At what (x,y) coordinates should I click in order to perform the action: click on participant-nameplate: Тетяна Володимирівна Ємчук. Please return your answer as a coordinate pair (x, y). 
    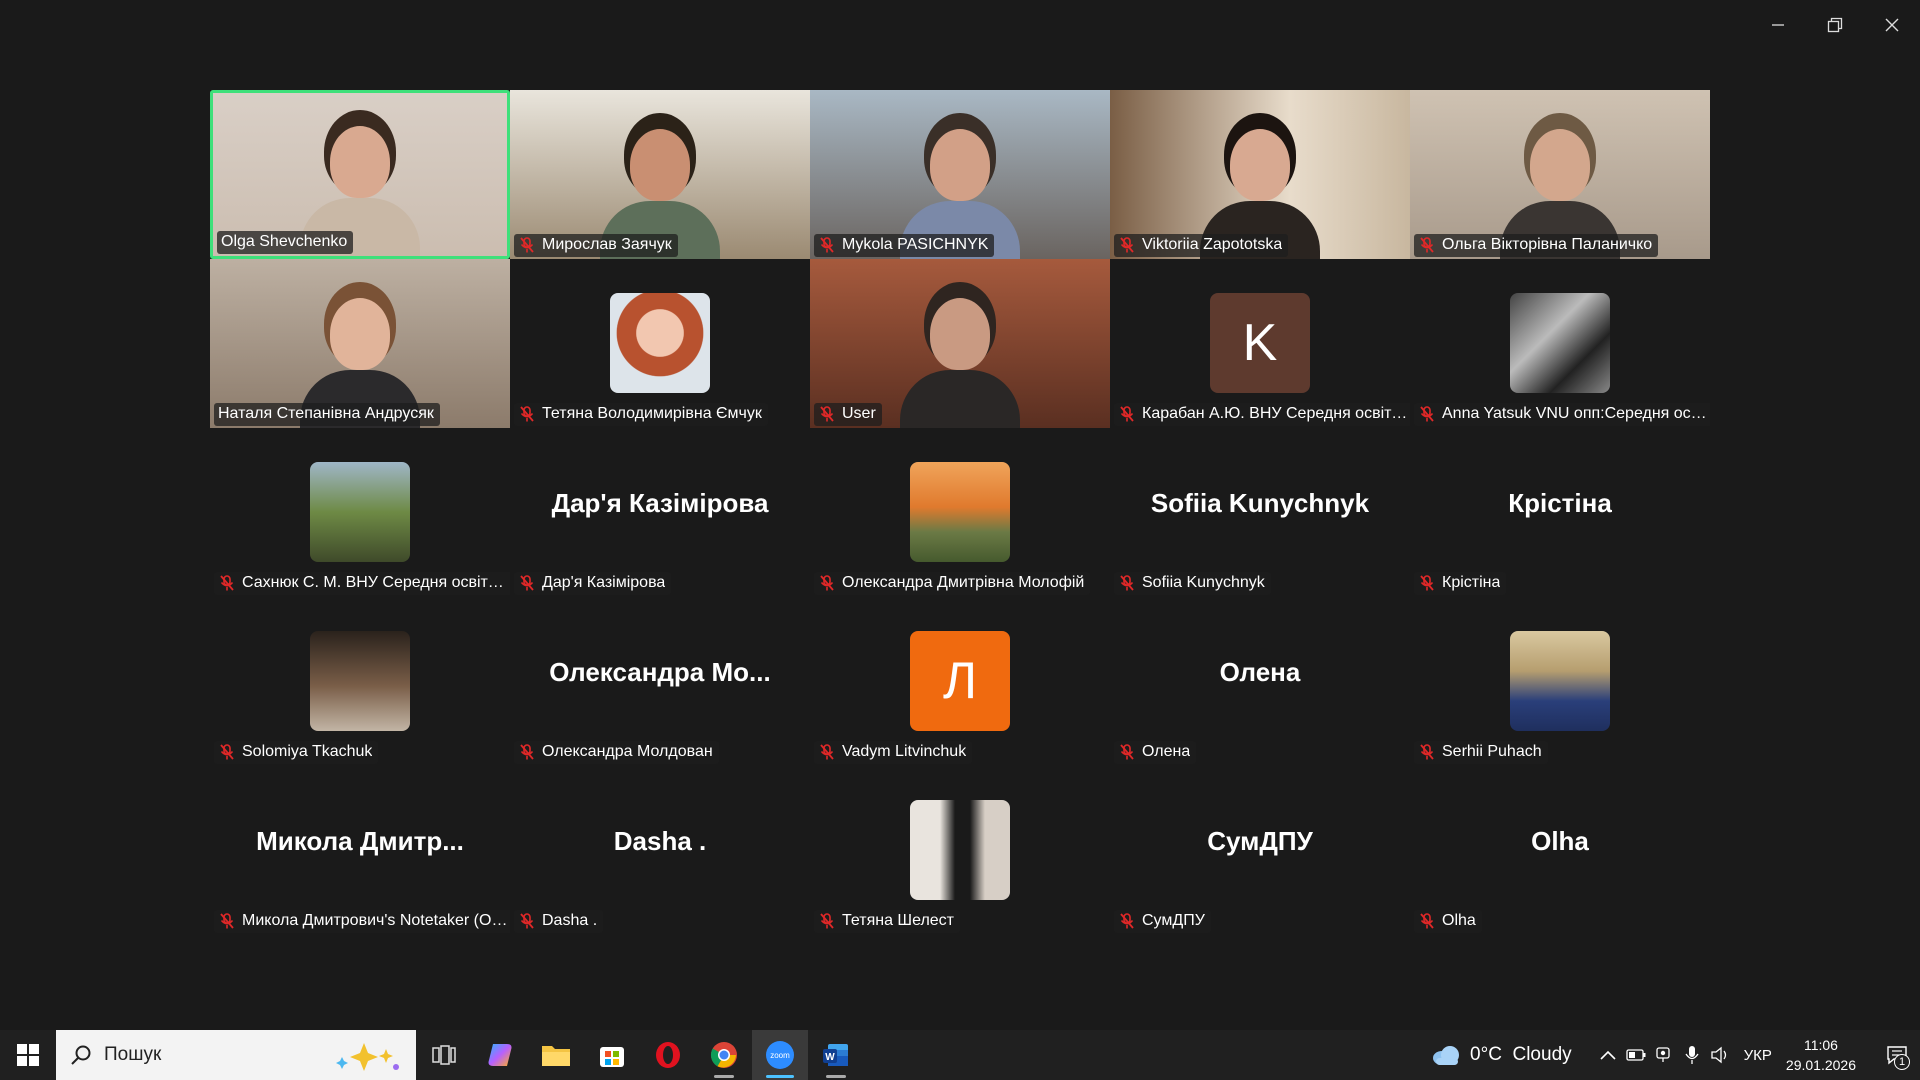
    Looking at the image, I should click on (641, 414).